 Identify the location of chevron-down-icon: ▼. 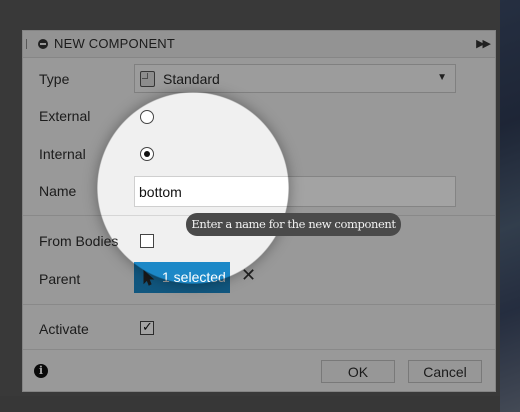
(442, 77).